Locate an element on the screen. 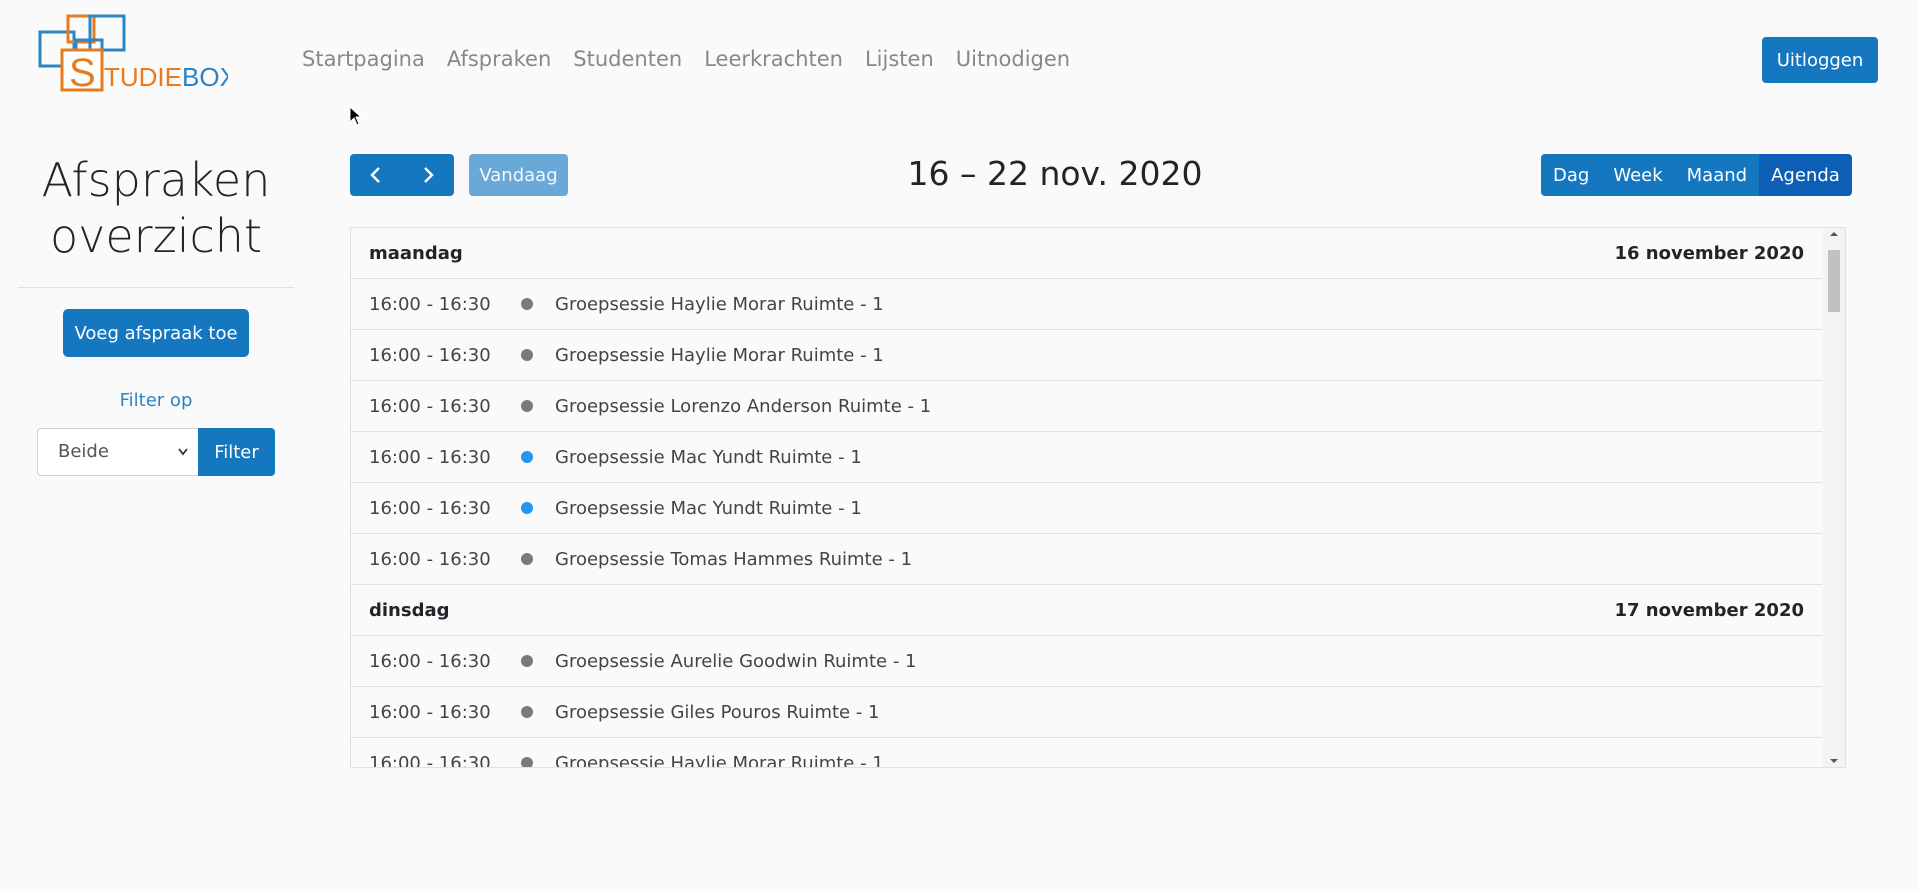 The image size is (1918, 892). view-week-button: Week is located at coordinates (1638, 175).